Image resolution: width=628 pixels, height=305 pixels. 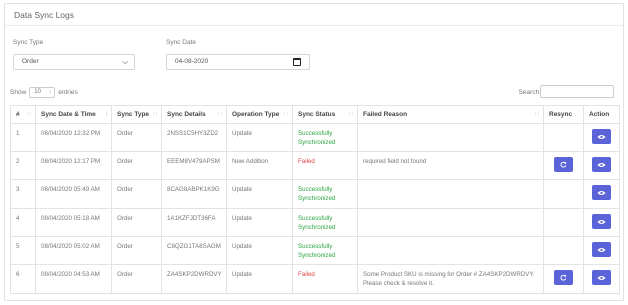 What do you see at coordinates (194, 222) in the screenshot?
I see `cell-details: 1A1KZFJDT36FA` at bounding box center [194, 222].